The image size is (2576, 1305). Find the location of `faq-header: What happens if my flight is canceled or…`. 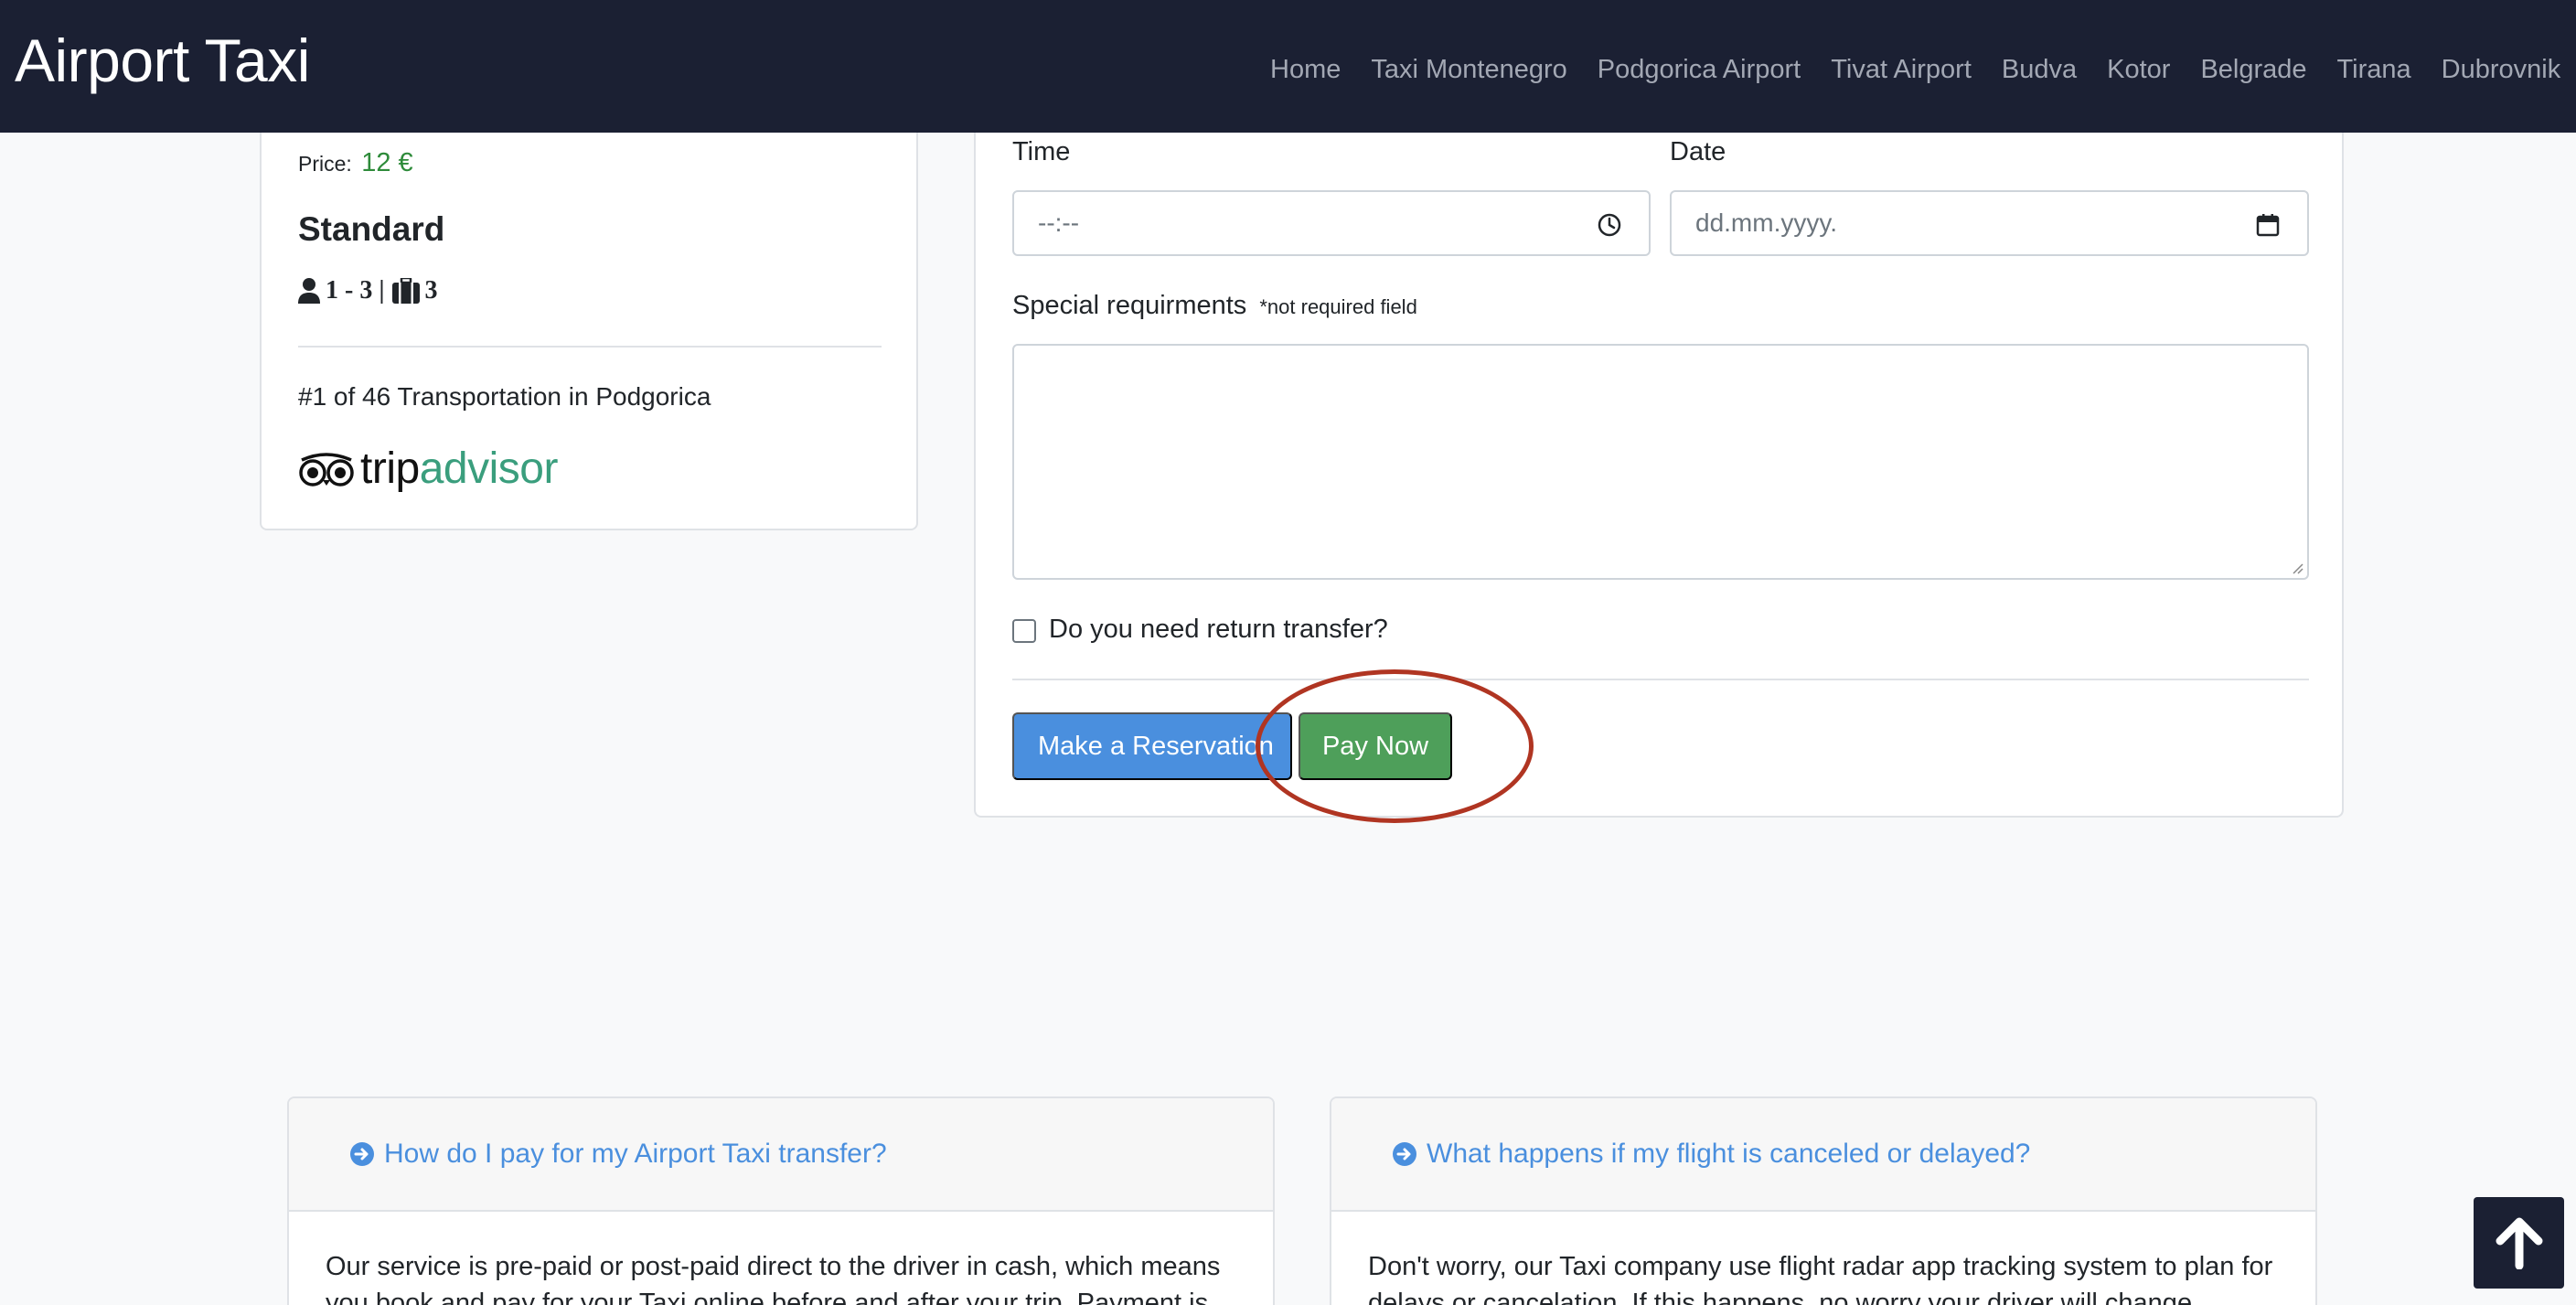

faq-header: What happens if my flight is canceled or… is located at coordinates (1823, 1155).